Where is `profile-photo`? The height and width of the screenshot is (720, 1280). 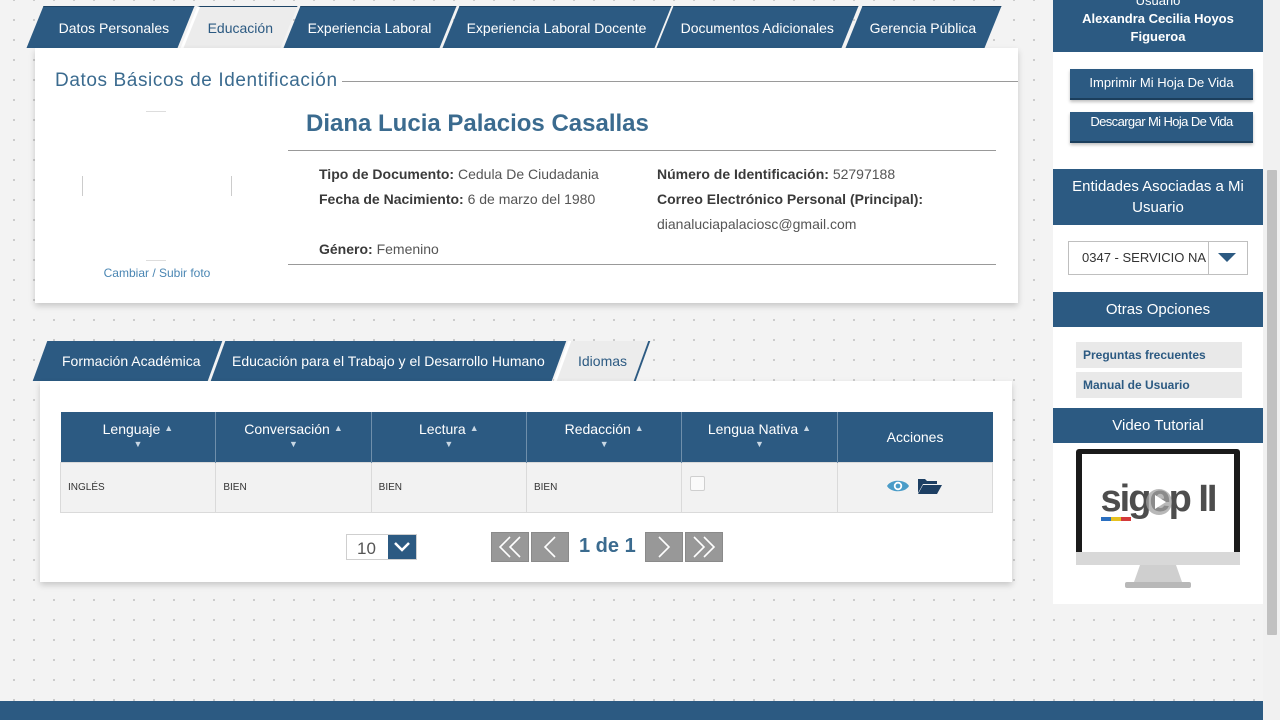 profile-photo is located at coordinates (157, 186).